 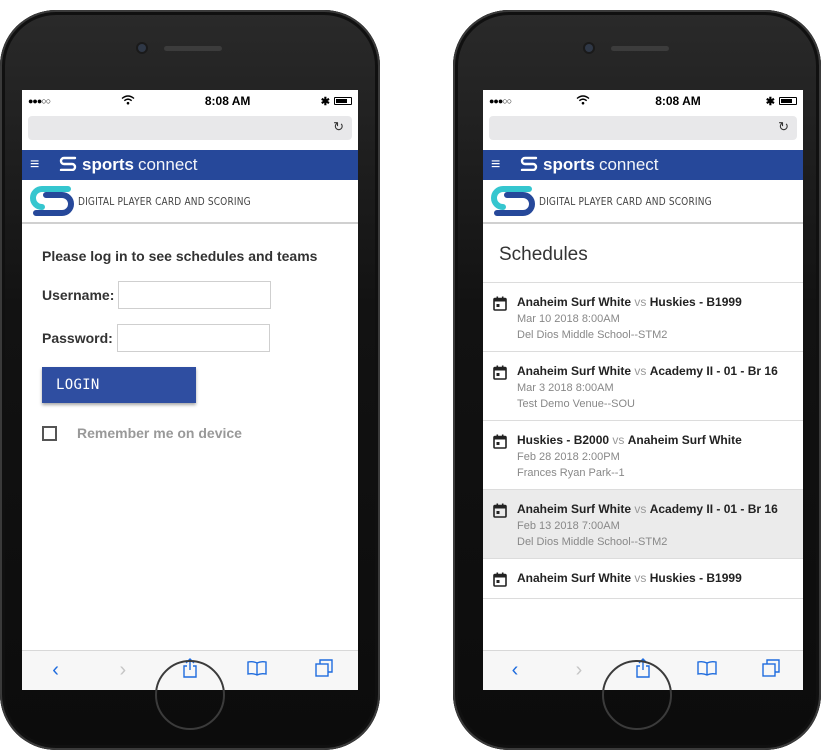 I want to click on game-venue: Test Demo Venue--SOU, so click(x=576, y=404).